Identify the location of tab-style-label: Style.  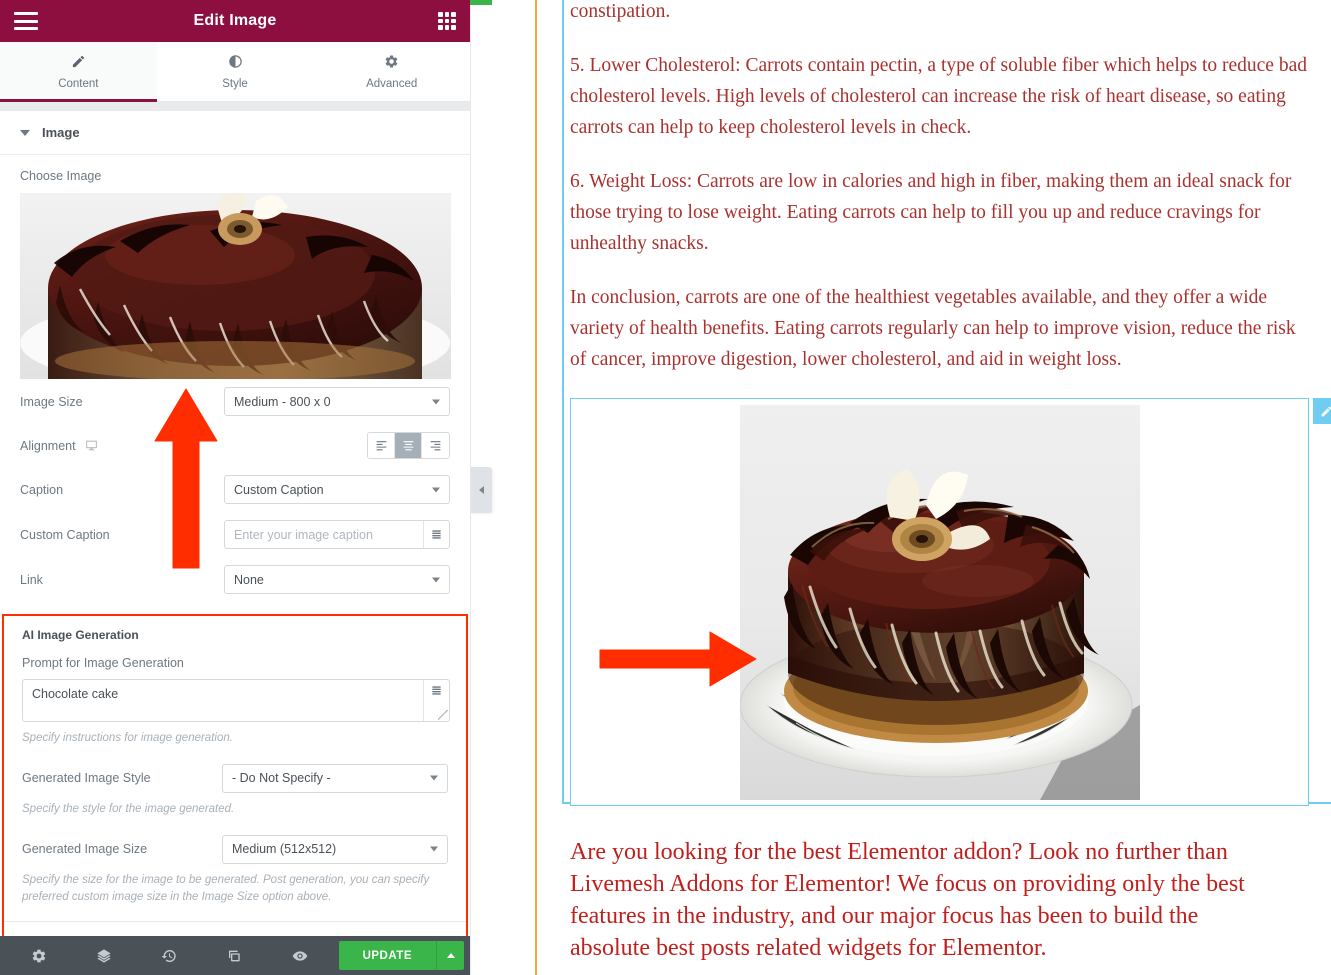
(235, 83).